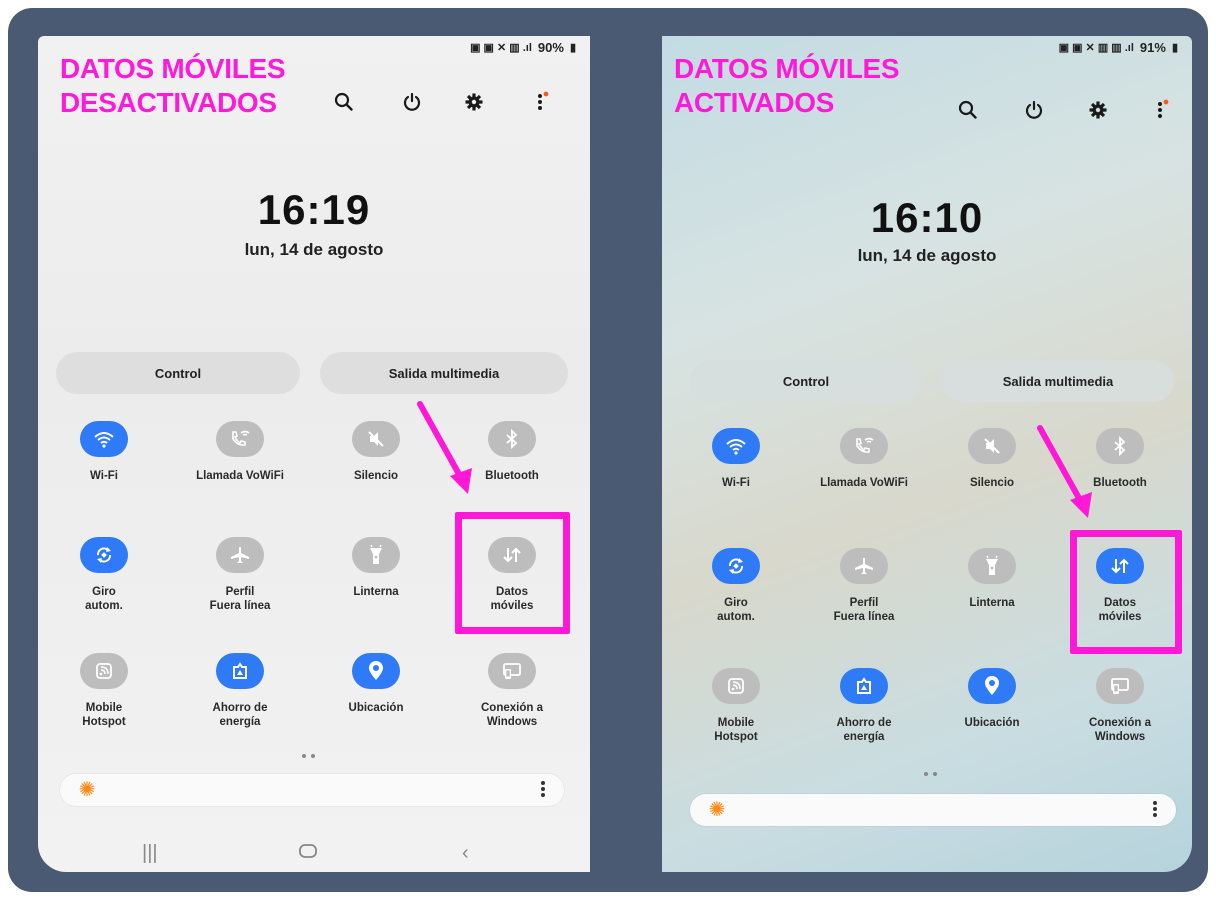 Image resolution: width=1216 pixels, height=900 pixels. What do you see at coordinates (736, 610) in the screenshot?
I see `quick-tile-label: Giro autom.` at bounding box center [736, 610].